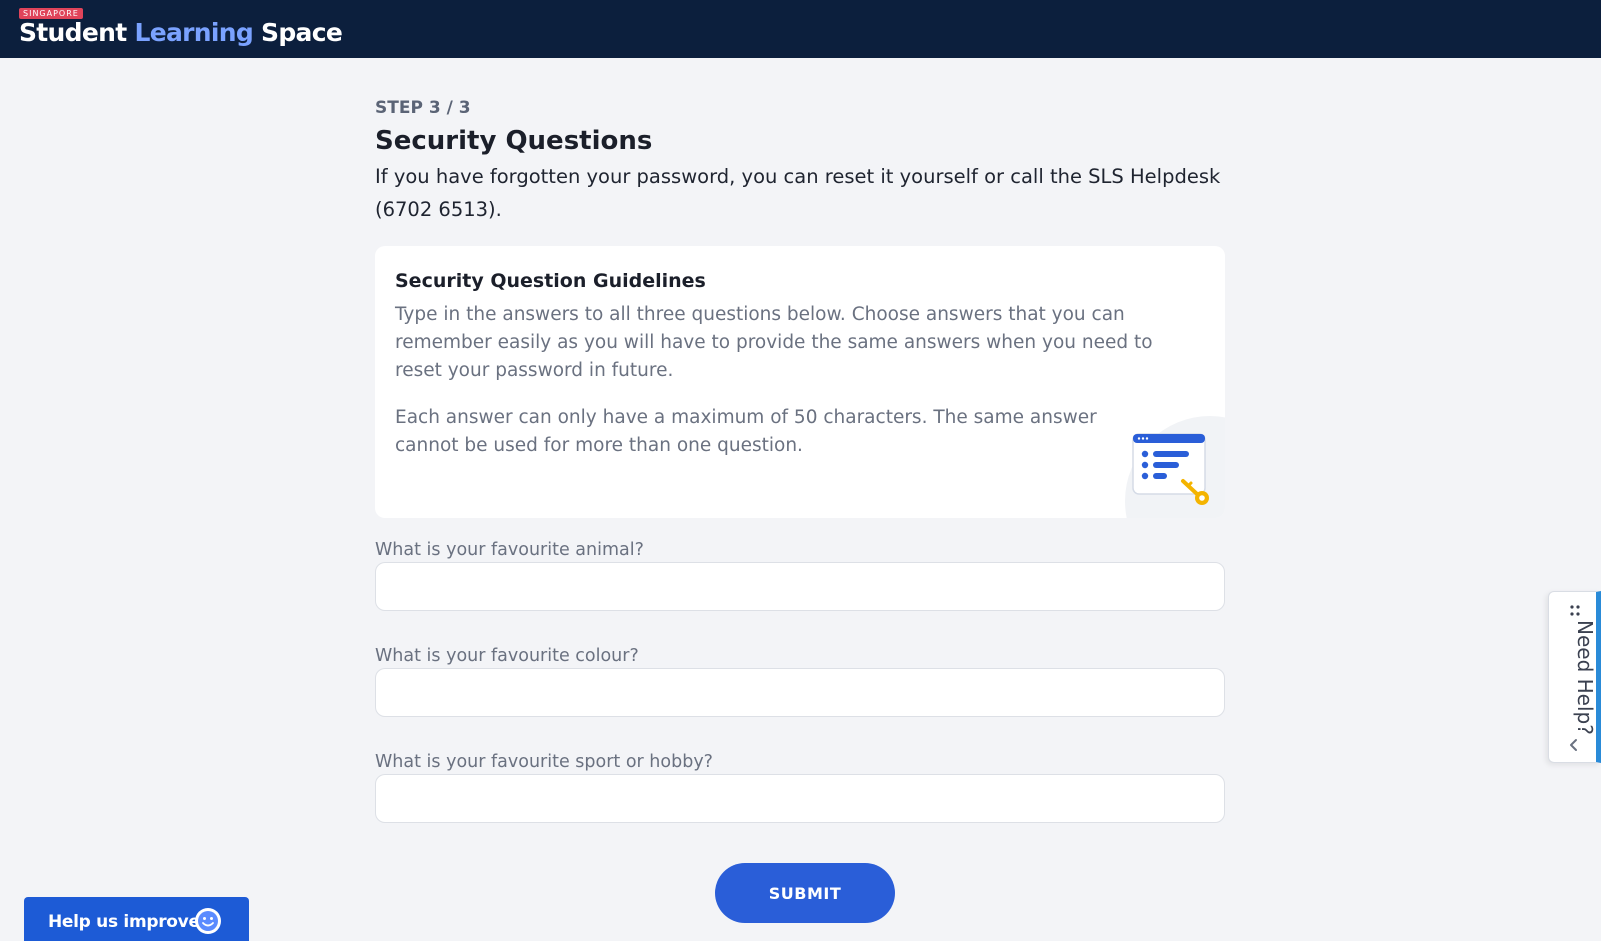 The height and width of the screenshot is (941, 1601). What do you see at coordinates (194, 32) in the screenshot?
I see `brand-word-learning: Learning` at bounding box center [194, 32].